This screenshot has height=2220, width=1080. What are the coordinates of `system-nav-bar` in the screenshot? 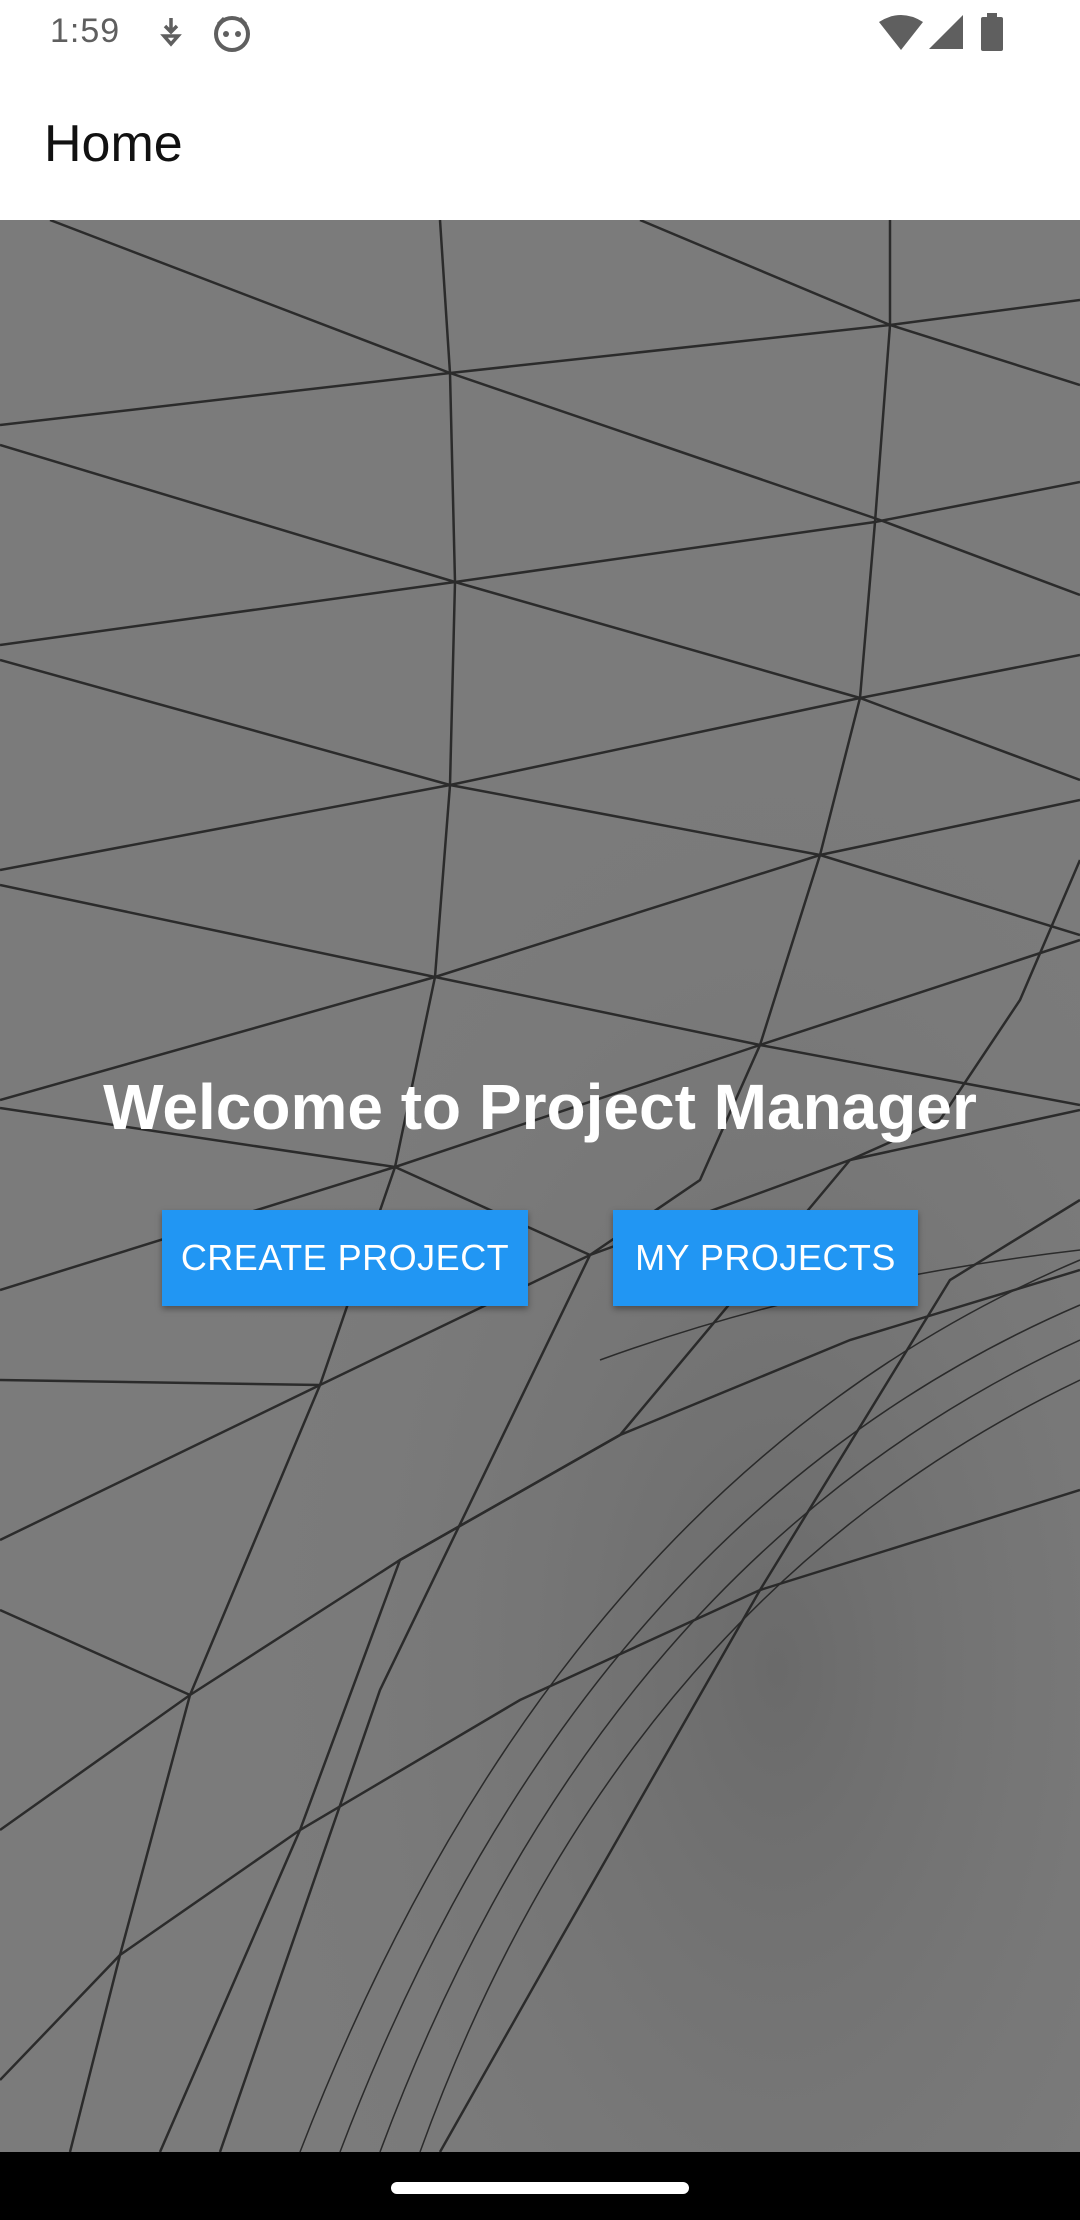 It's located at (540, 2186).